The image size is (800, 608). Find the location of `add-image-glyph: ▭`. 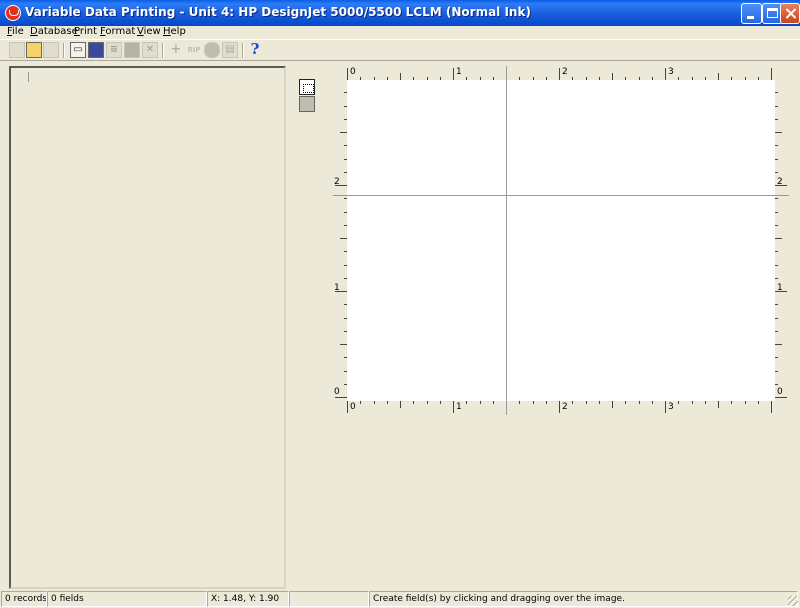

add-image-glyph: ▭ is located at coordinates (78, 49).